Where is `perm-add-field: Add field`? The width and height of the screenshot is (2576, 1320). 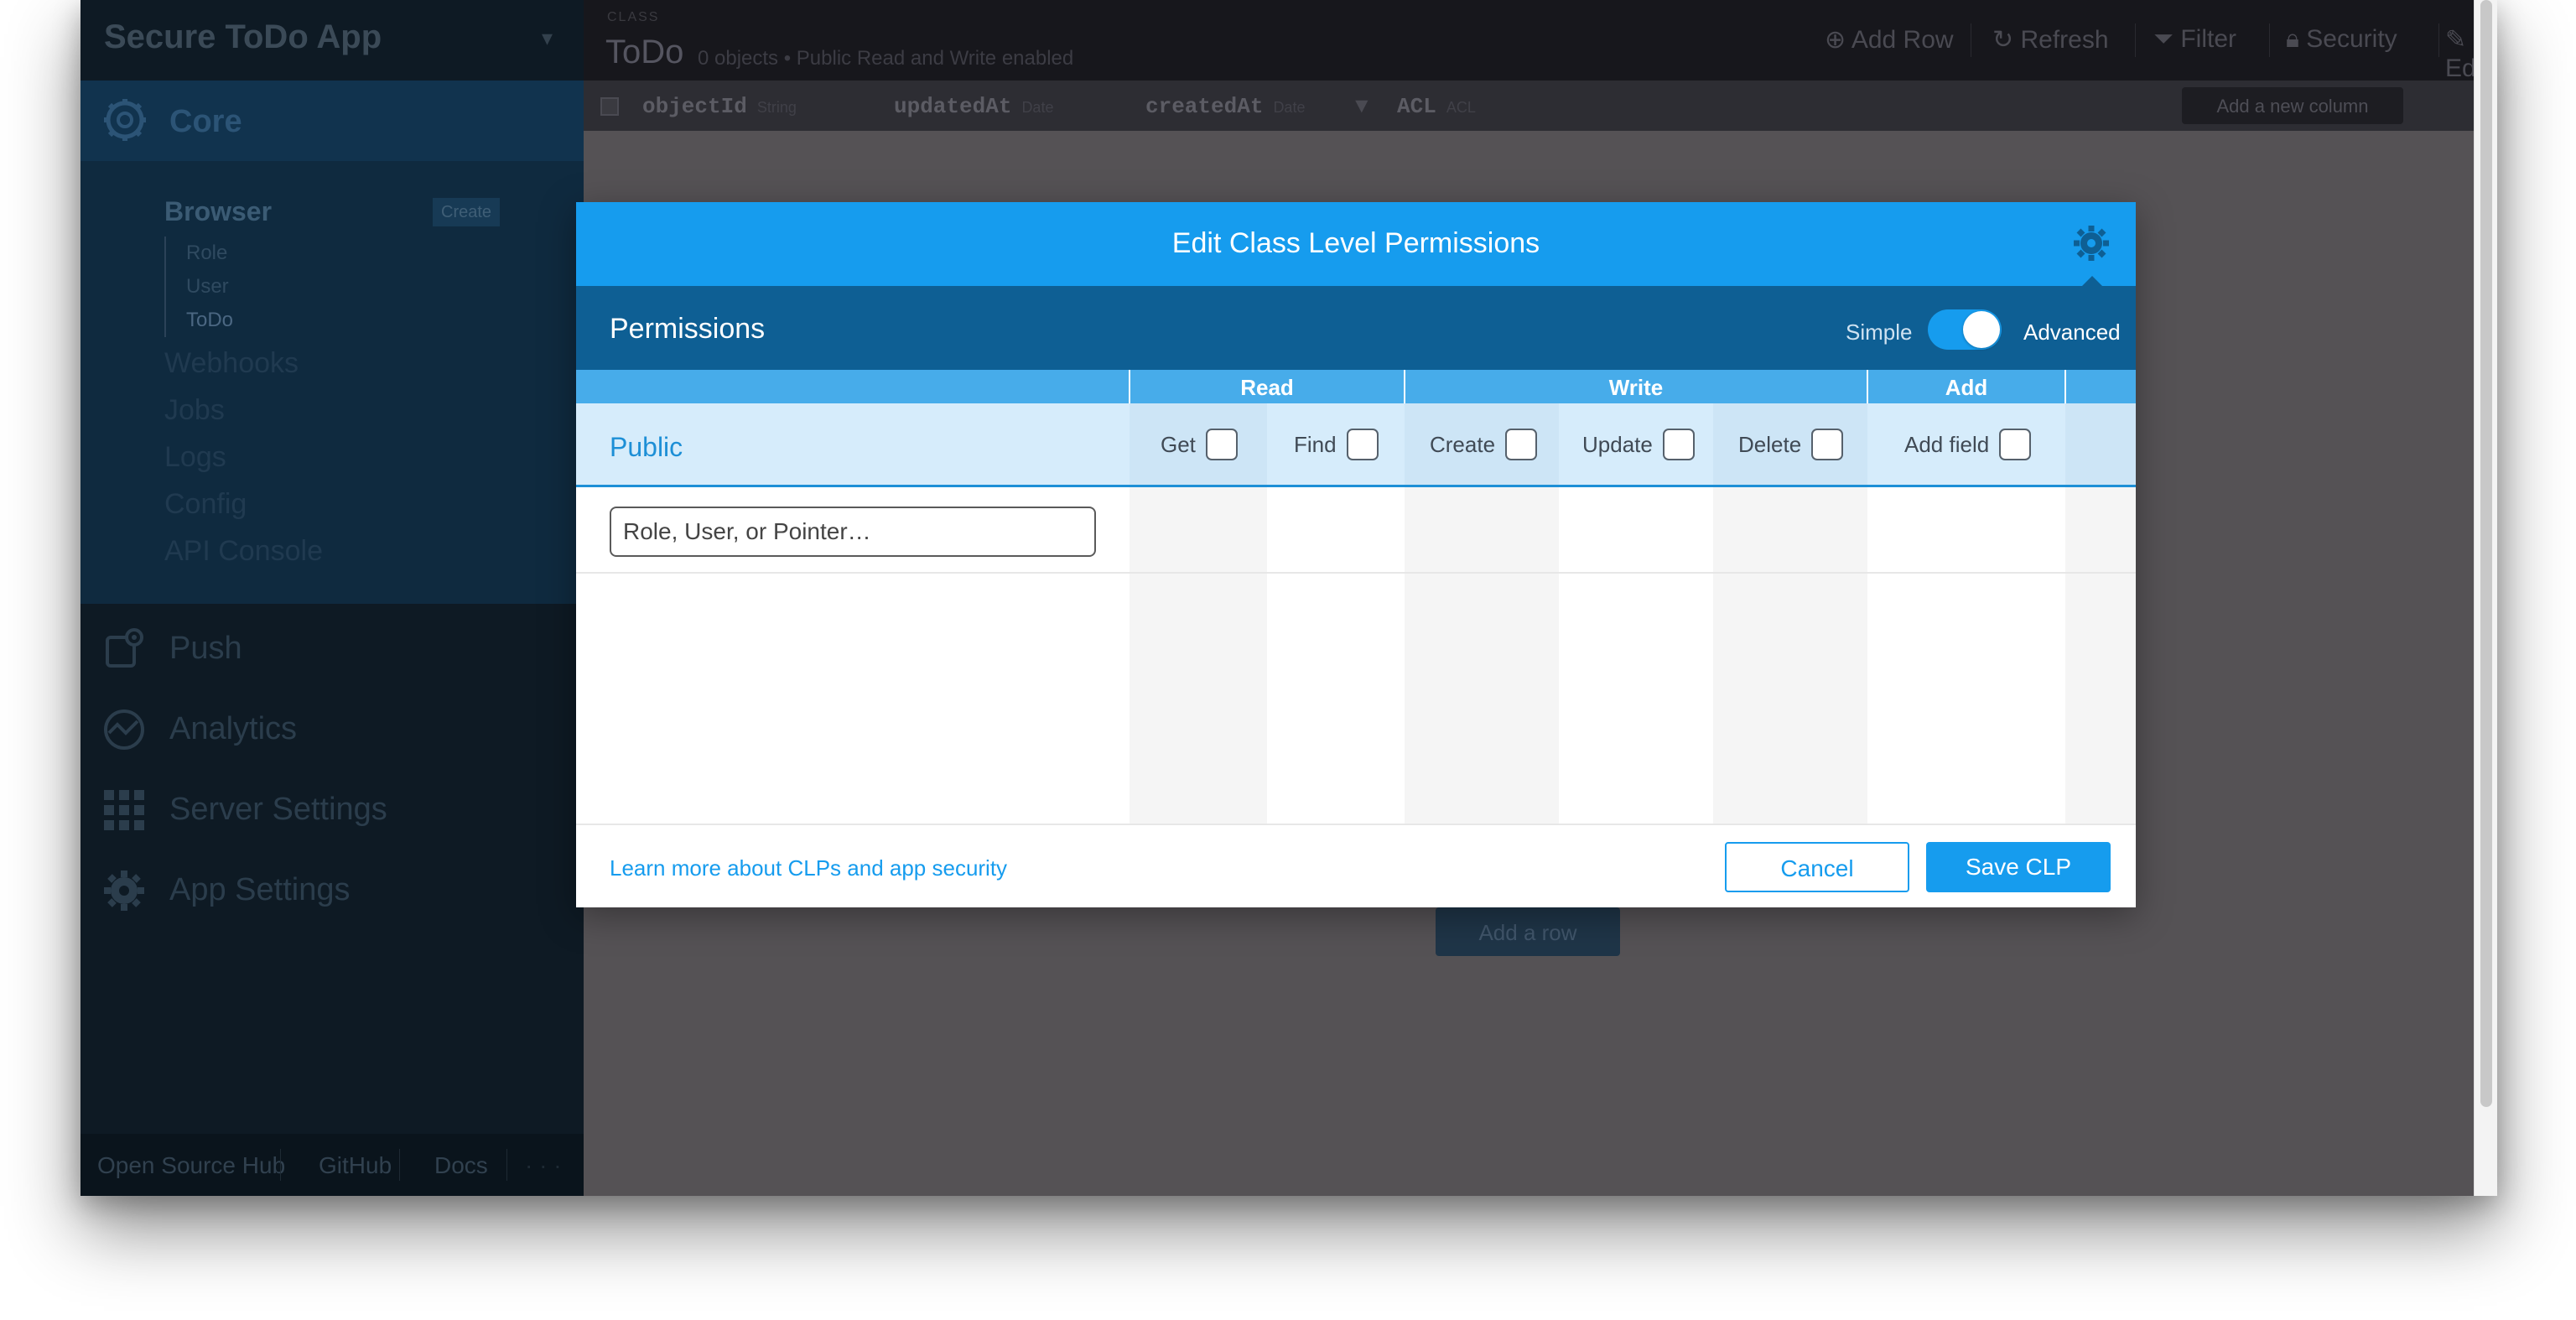 perm-add-field: Add field is located at coordinates (1968, 444).